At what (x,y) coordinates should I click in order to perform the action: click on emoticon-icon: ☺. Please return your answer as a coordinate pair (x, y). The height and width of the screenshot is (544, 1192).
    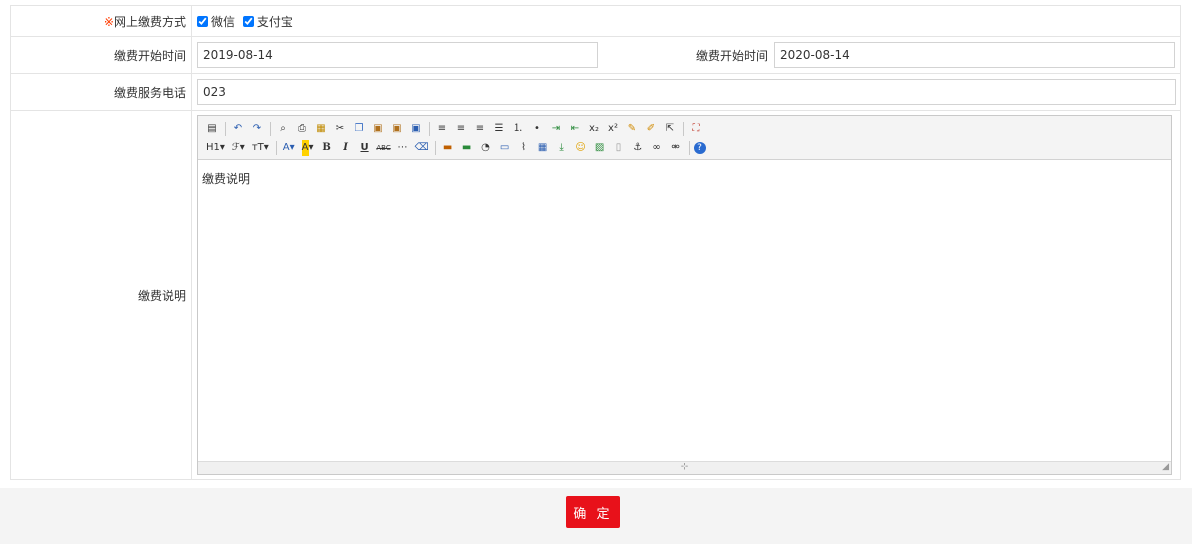
    Looking at the image, I should click on (581, 148).